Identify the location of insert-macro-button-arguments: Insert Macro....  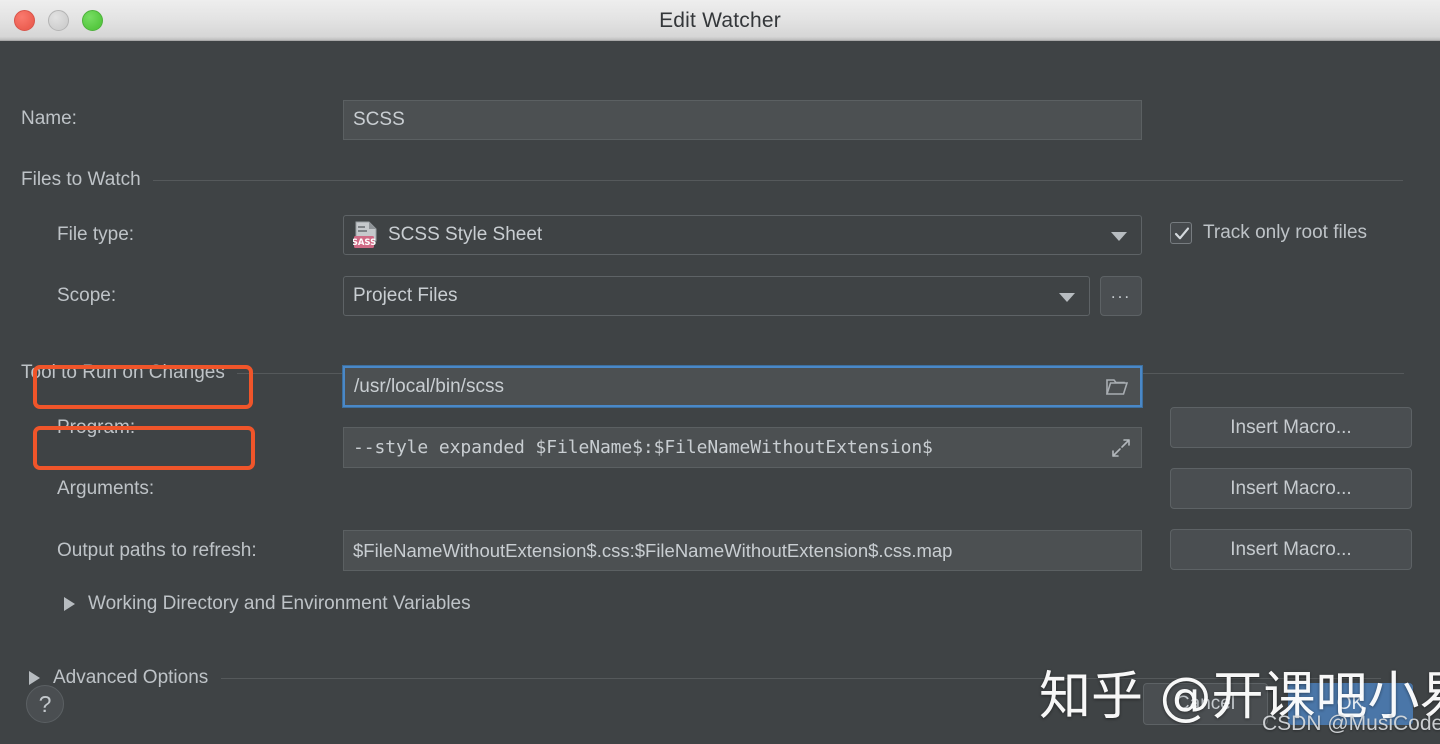
(1291, 488).